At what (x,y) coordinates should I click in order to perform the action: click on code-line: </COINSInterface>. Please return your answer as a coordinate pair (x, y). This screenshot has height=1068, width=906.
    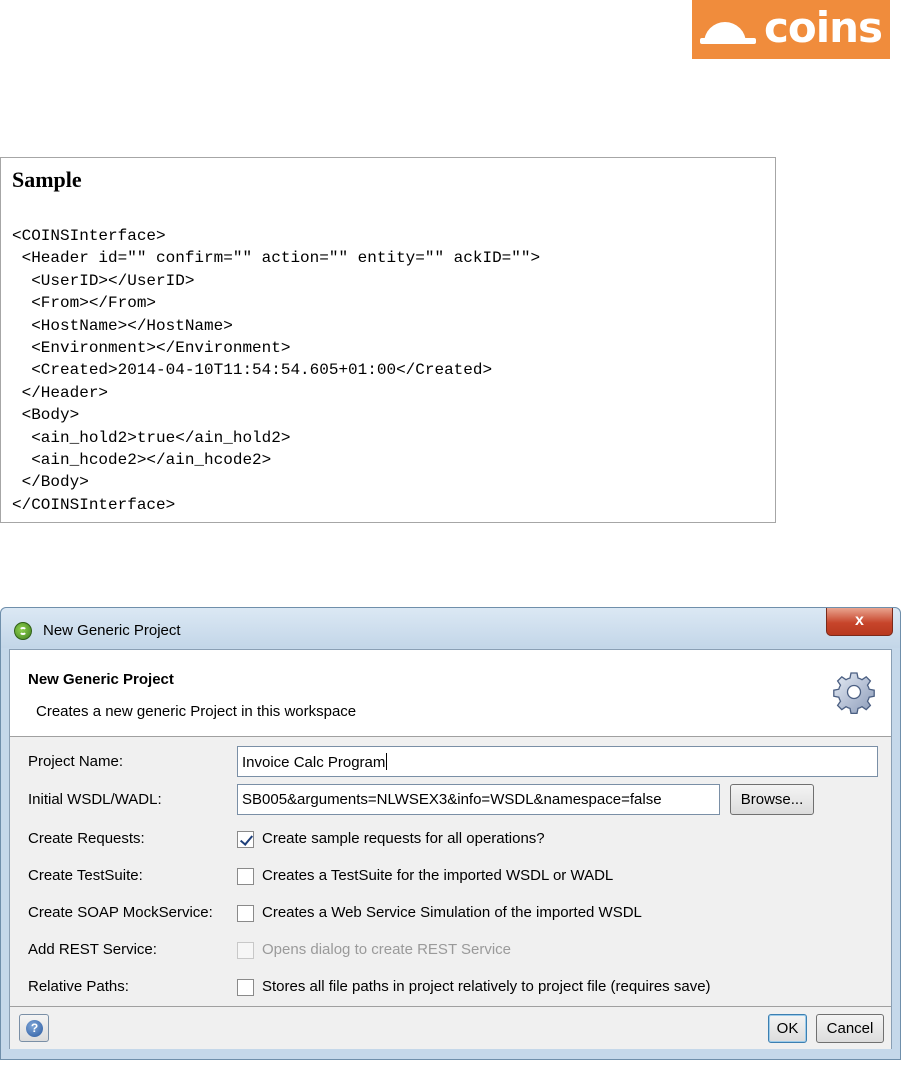
    Looking at the image, I should click on (94, 504).